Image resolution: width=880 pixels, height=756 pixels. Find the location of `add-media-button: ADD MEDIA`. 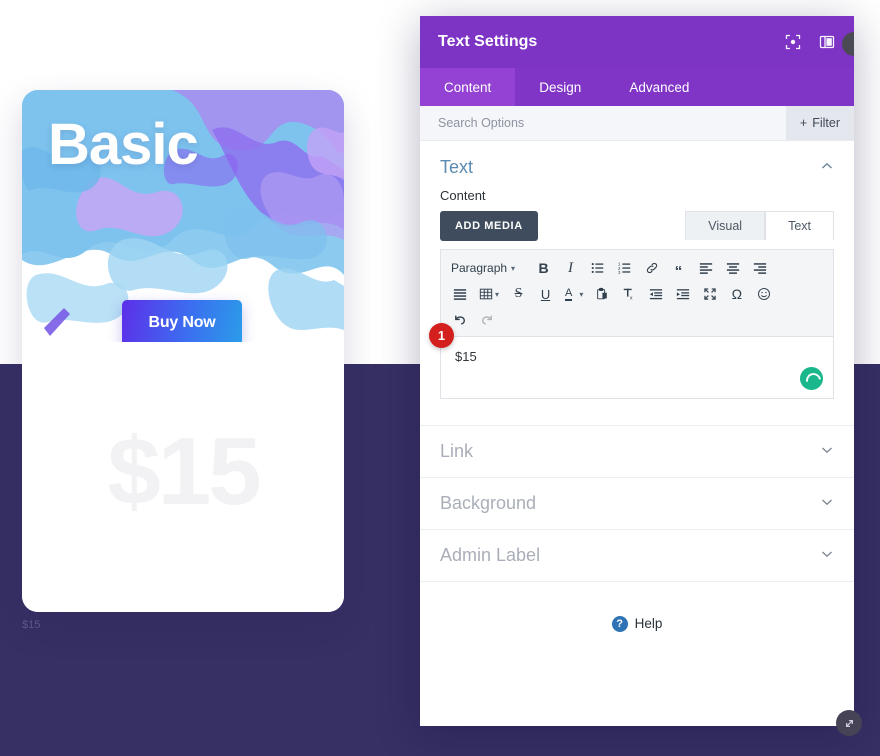

add-media-button: ADD MEDIA is located at coordinates (489, 226).